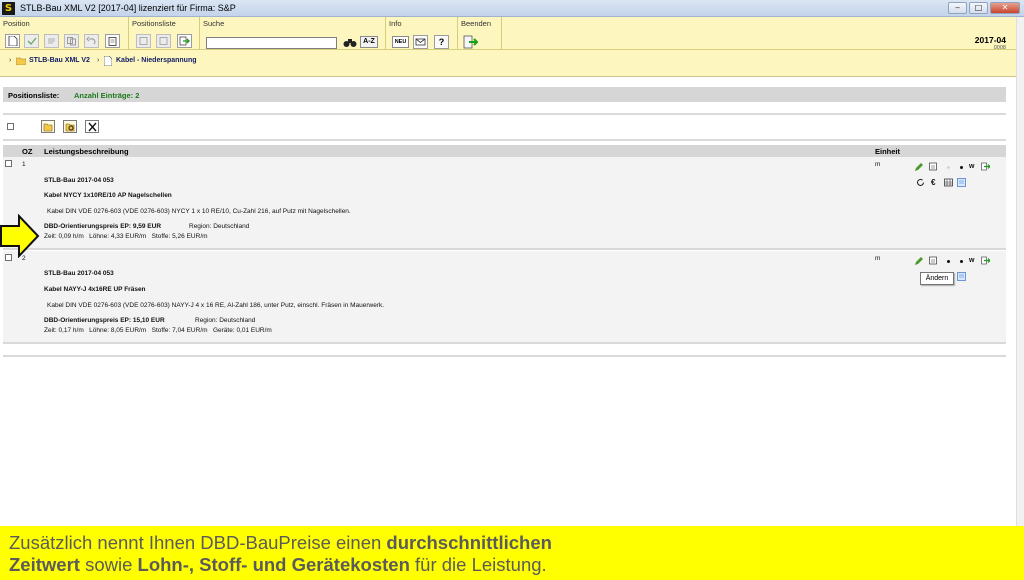  Describe the element at coordinates (888, 151) in the screenshot. I see `column-header-unit: Einheit` at that location.